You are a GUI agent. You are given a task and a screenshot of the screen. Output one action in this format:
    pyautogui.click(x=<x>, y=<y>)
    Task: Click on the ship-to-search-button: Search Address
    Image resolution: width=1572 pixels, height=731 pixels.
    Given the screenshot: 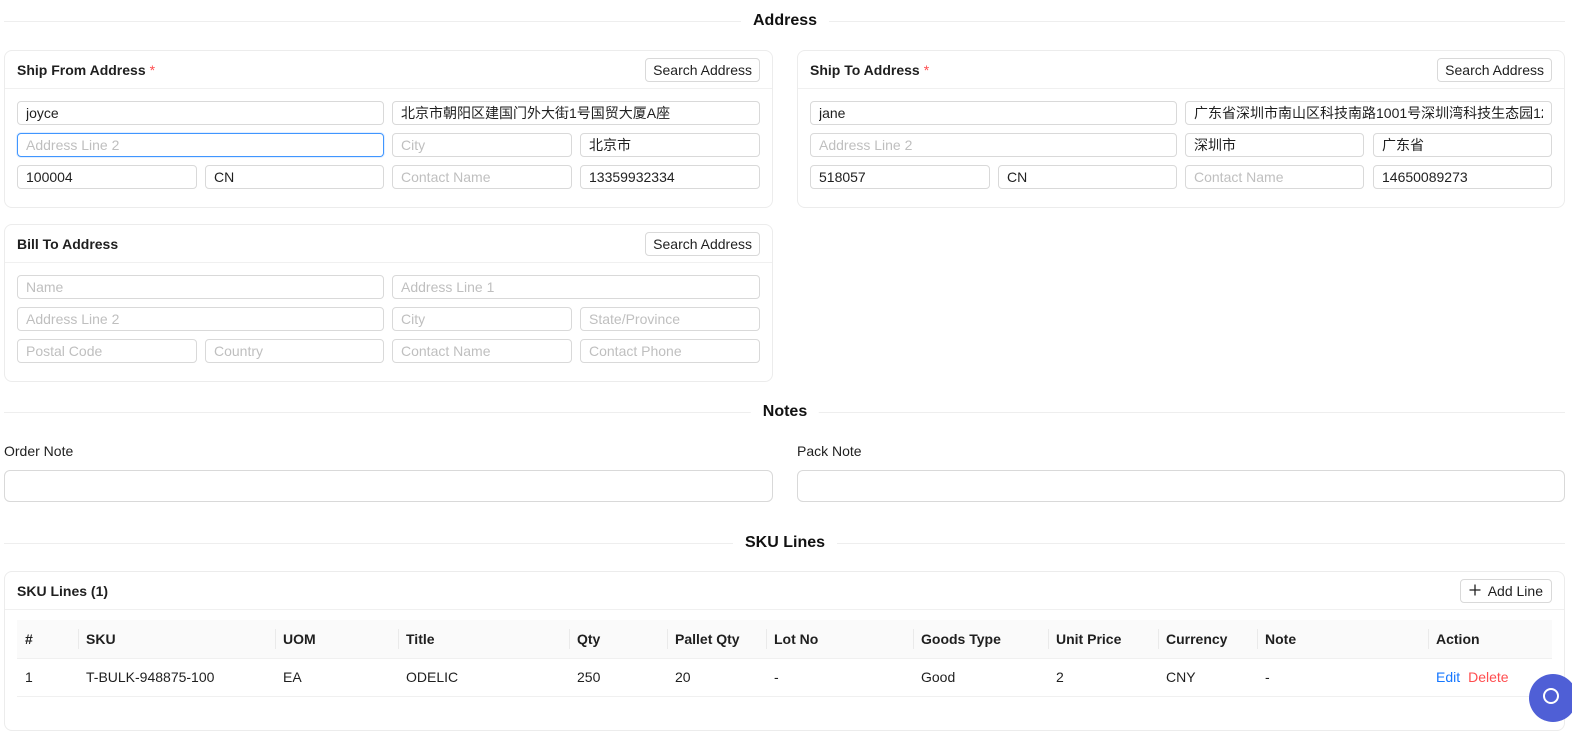 What is the action you would take?
    pyautogui.click(x=1494, y=69)
    